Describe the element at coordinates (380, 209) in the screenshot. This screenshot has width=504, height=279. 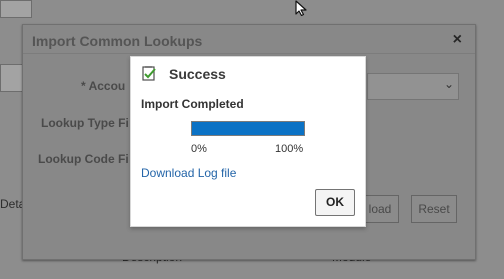
I see `upload-button: load` at that location.